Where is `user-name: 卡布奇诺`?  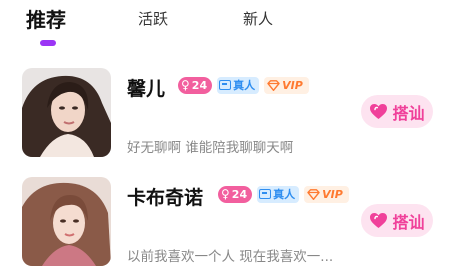
user-name: 卡布奇诺 is located at coordinates (165, 198).